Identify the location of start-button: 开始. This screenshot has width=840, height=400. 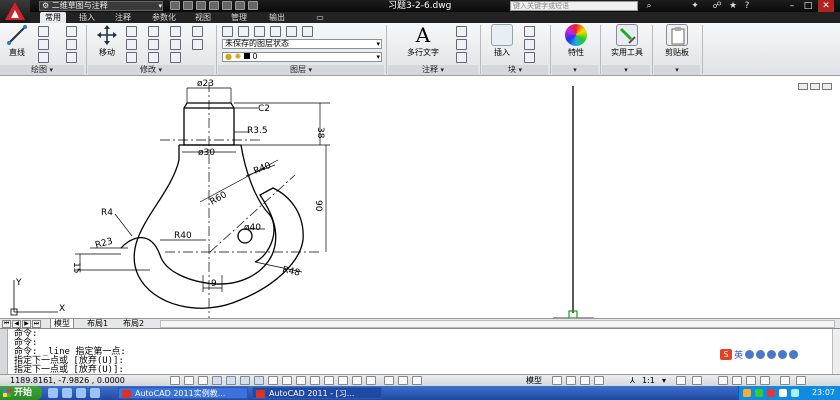
(21, 393).